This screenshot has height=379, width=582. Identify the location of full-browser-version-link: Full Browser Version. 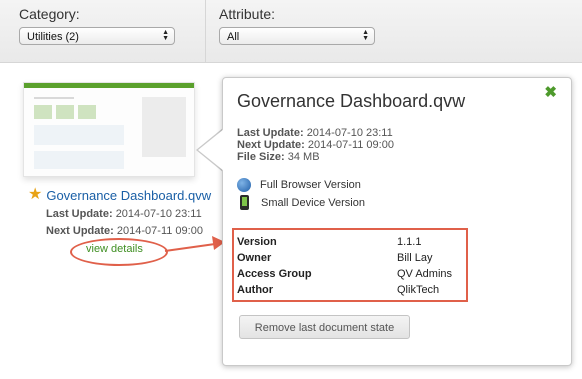
(299, 185).